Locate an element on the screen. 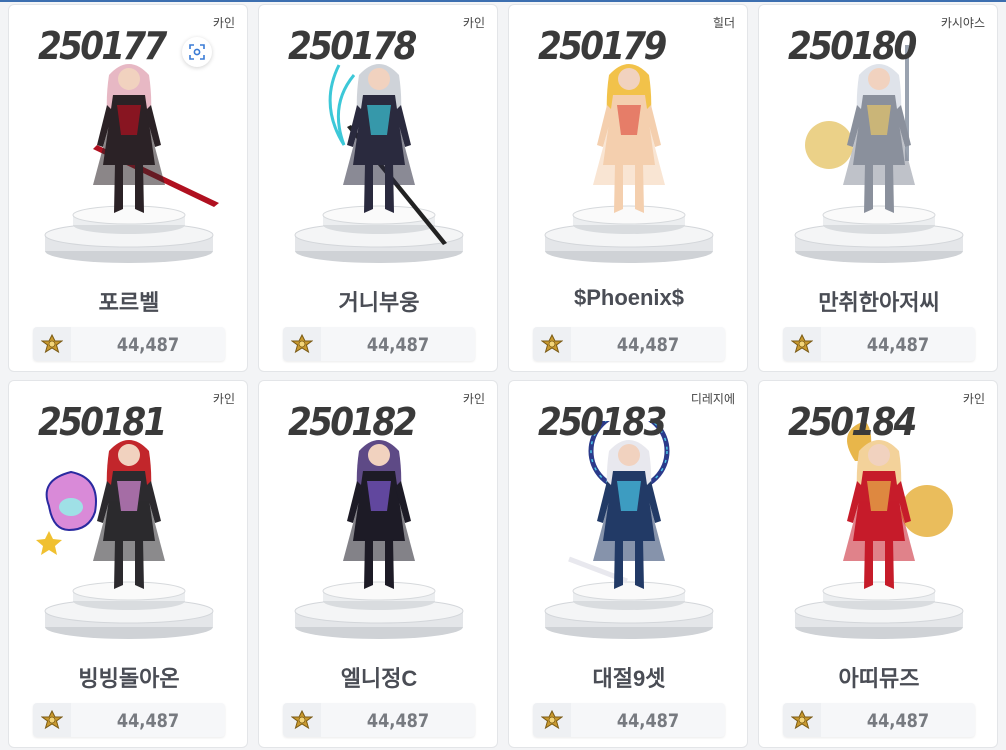  rank-number: 250177 is located at coordinates (102, 46).